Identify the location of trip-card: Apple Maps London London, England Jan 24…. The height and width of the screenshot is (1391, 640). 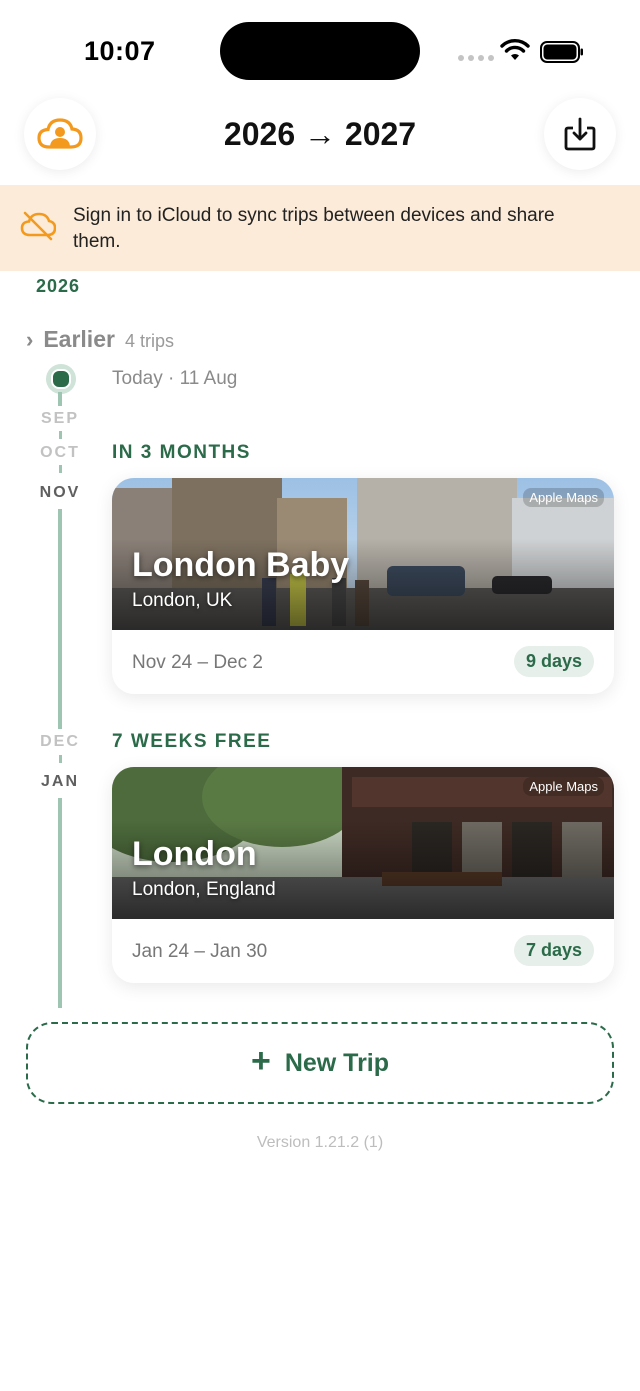
(363, 875).